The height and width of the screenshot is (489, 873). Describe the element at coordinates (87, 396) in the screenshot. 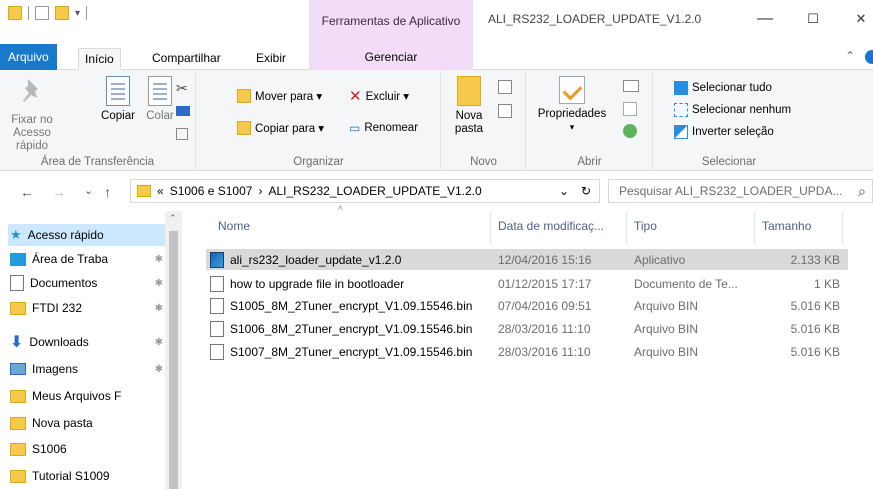

I see `nav-item-meus-arquivos: Meus Arquivos F` at that location.